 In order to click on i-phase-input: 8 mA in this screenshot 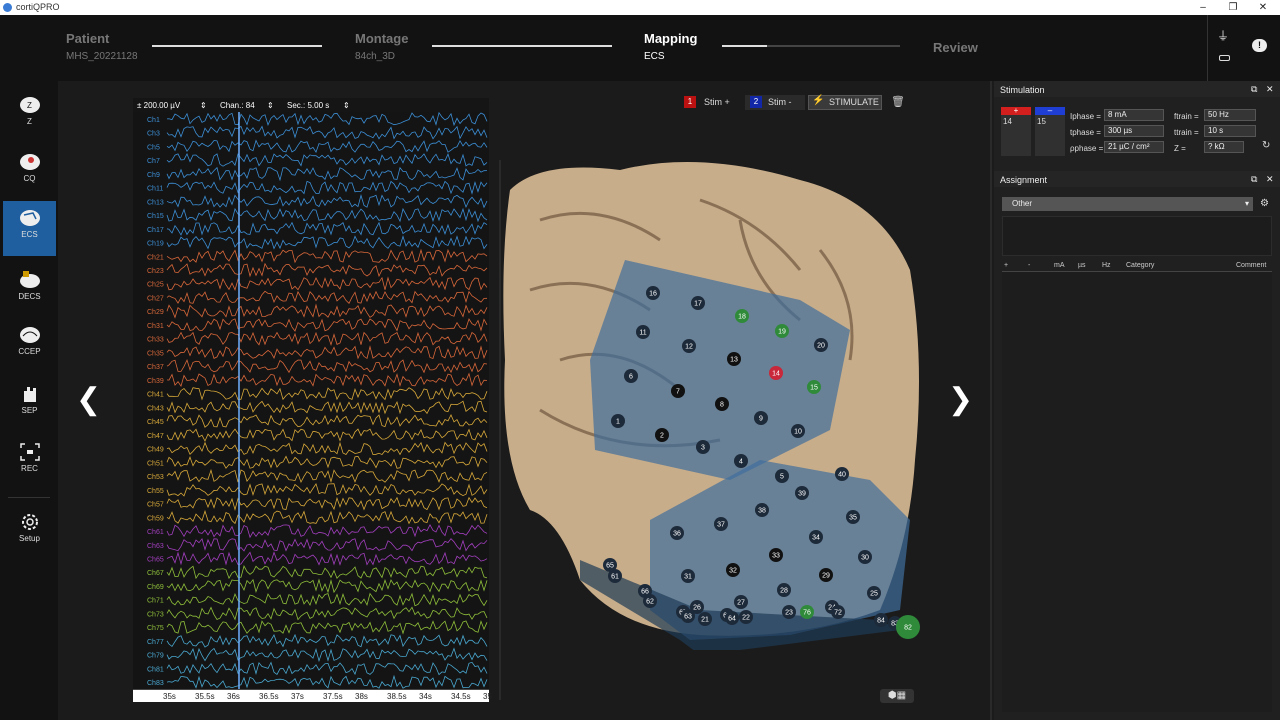, I will do `click(1134, 115)`.